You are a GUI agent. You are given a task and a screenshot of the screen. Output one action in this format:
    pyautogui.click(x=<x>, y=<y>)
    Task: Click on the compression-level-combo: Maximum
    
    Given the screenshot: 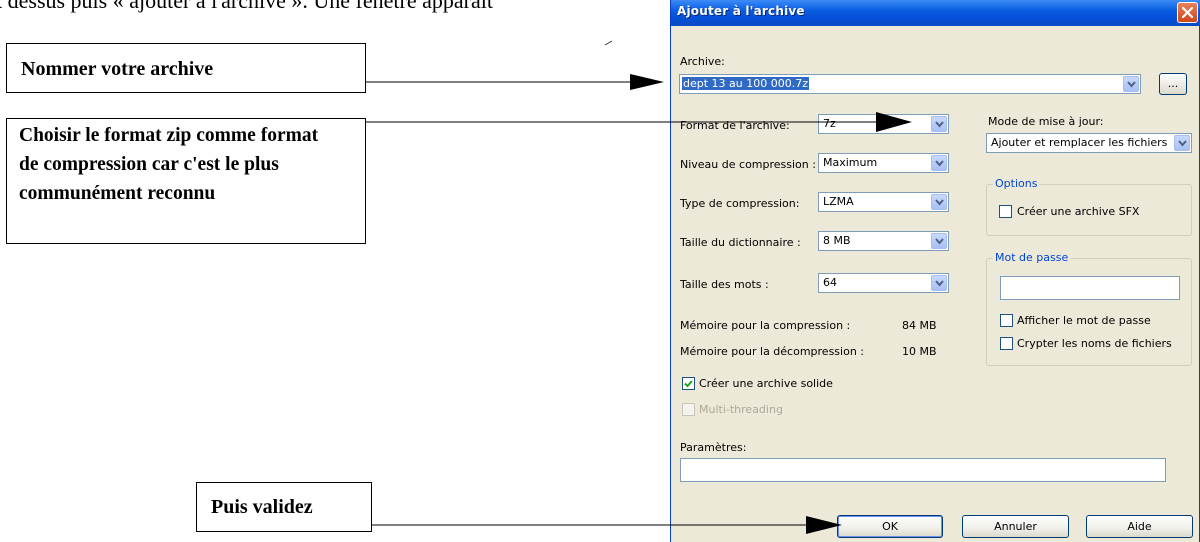 What is the action you would take?
    pyautogui.click(x=883, y=163)
    